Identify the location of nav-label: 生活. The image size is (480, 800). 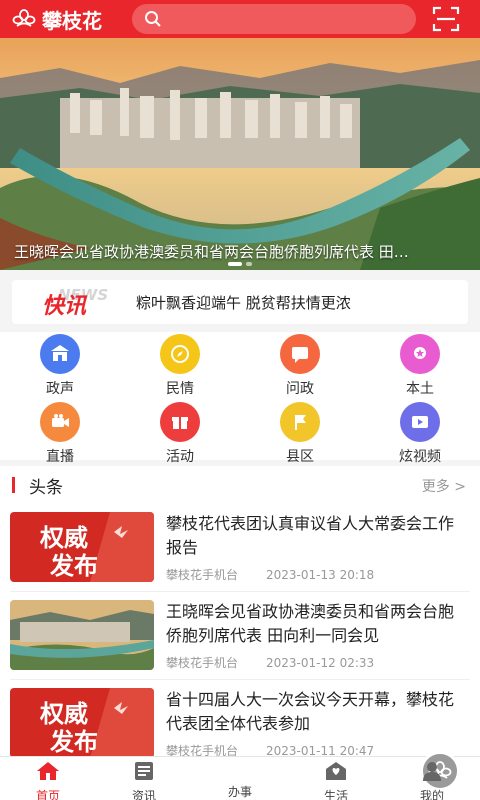
(335, 794).